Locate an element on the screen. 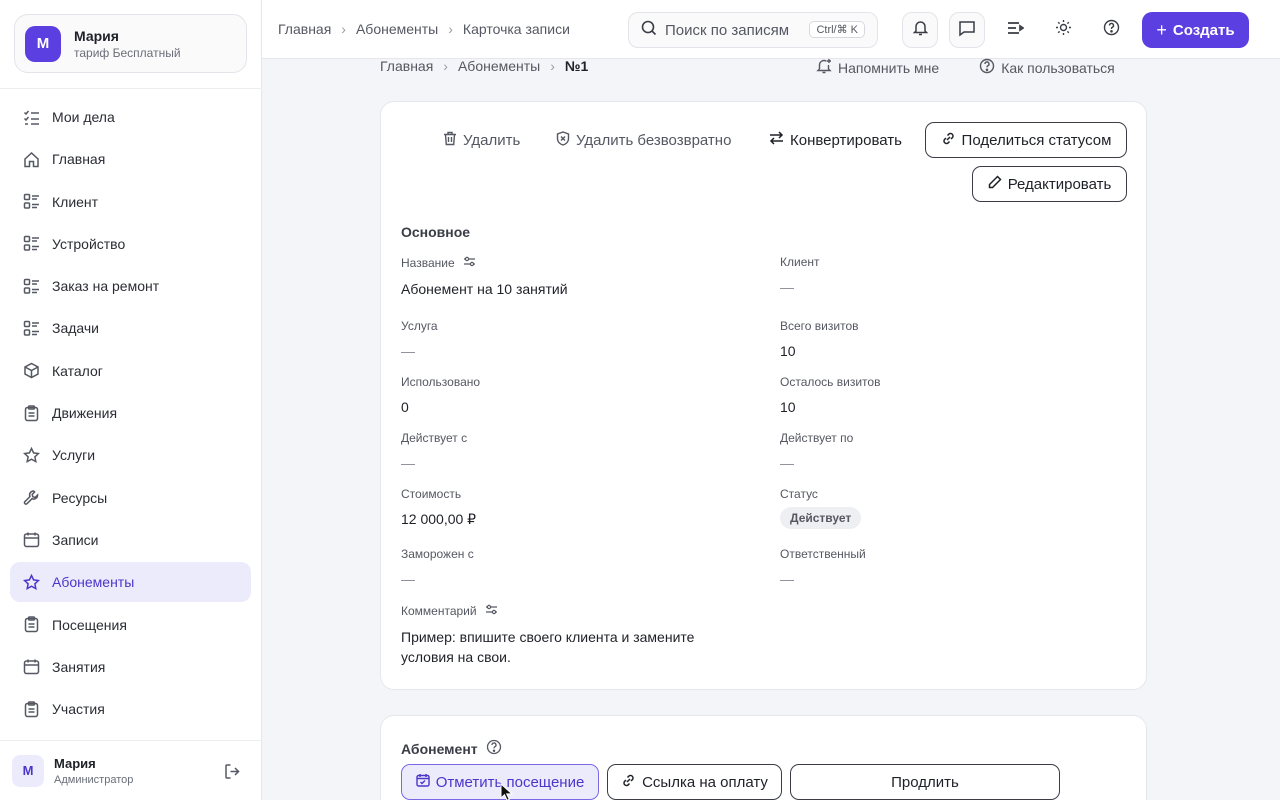 The width and height of the screenshot is (1280, 800). sidebar-item-services: Услуги is located at coordinates (130, 455).